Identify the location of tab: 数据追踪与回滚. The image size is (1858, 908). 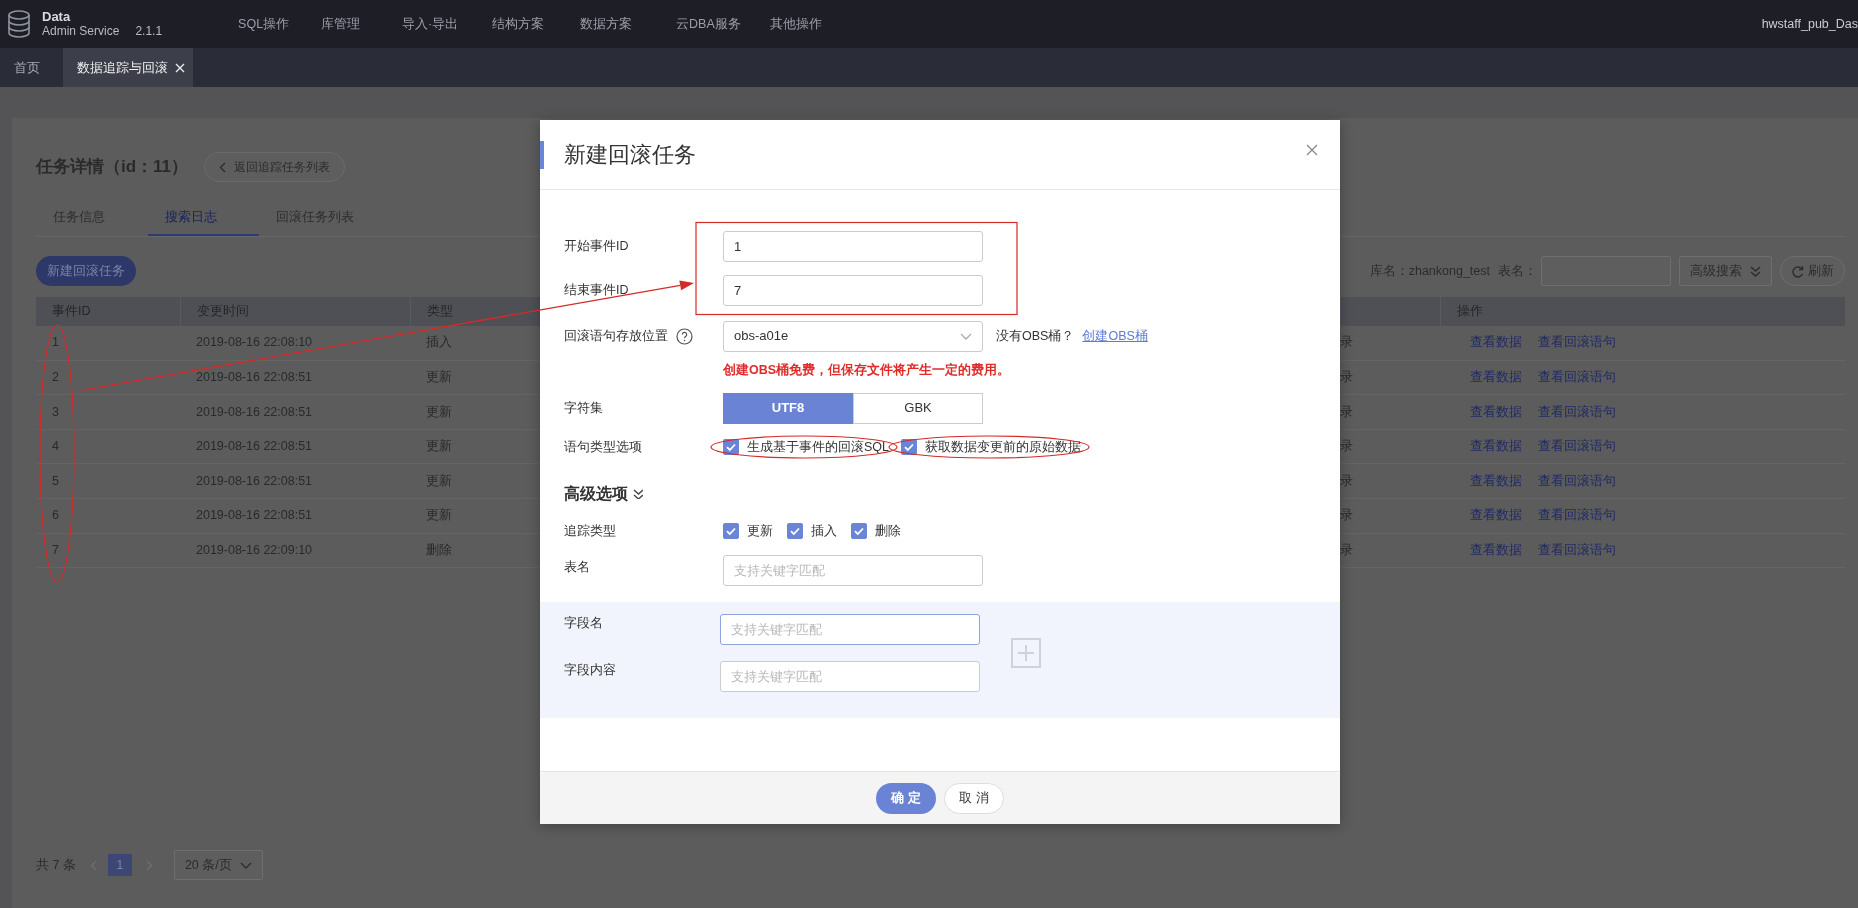
(128, 67).